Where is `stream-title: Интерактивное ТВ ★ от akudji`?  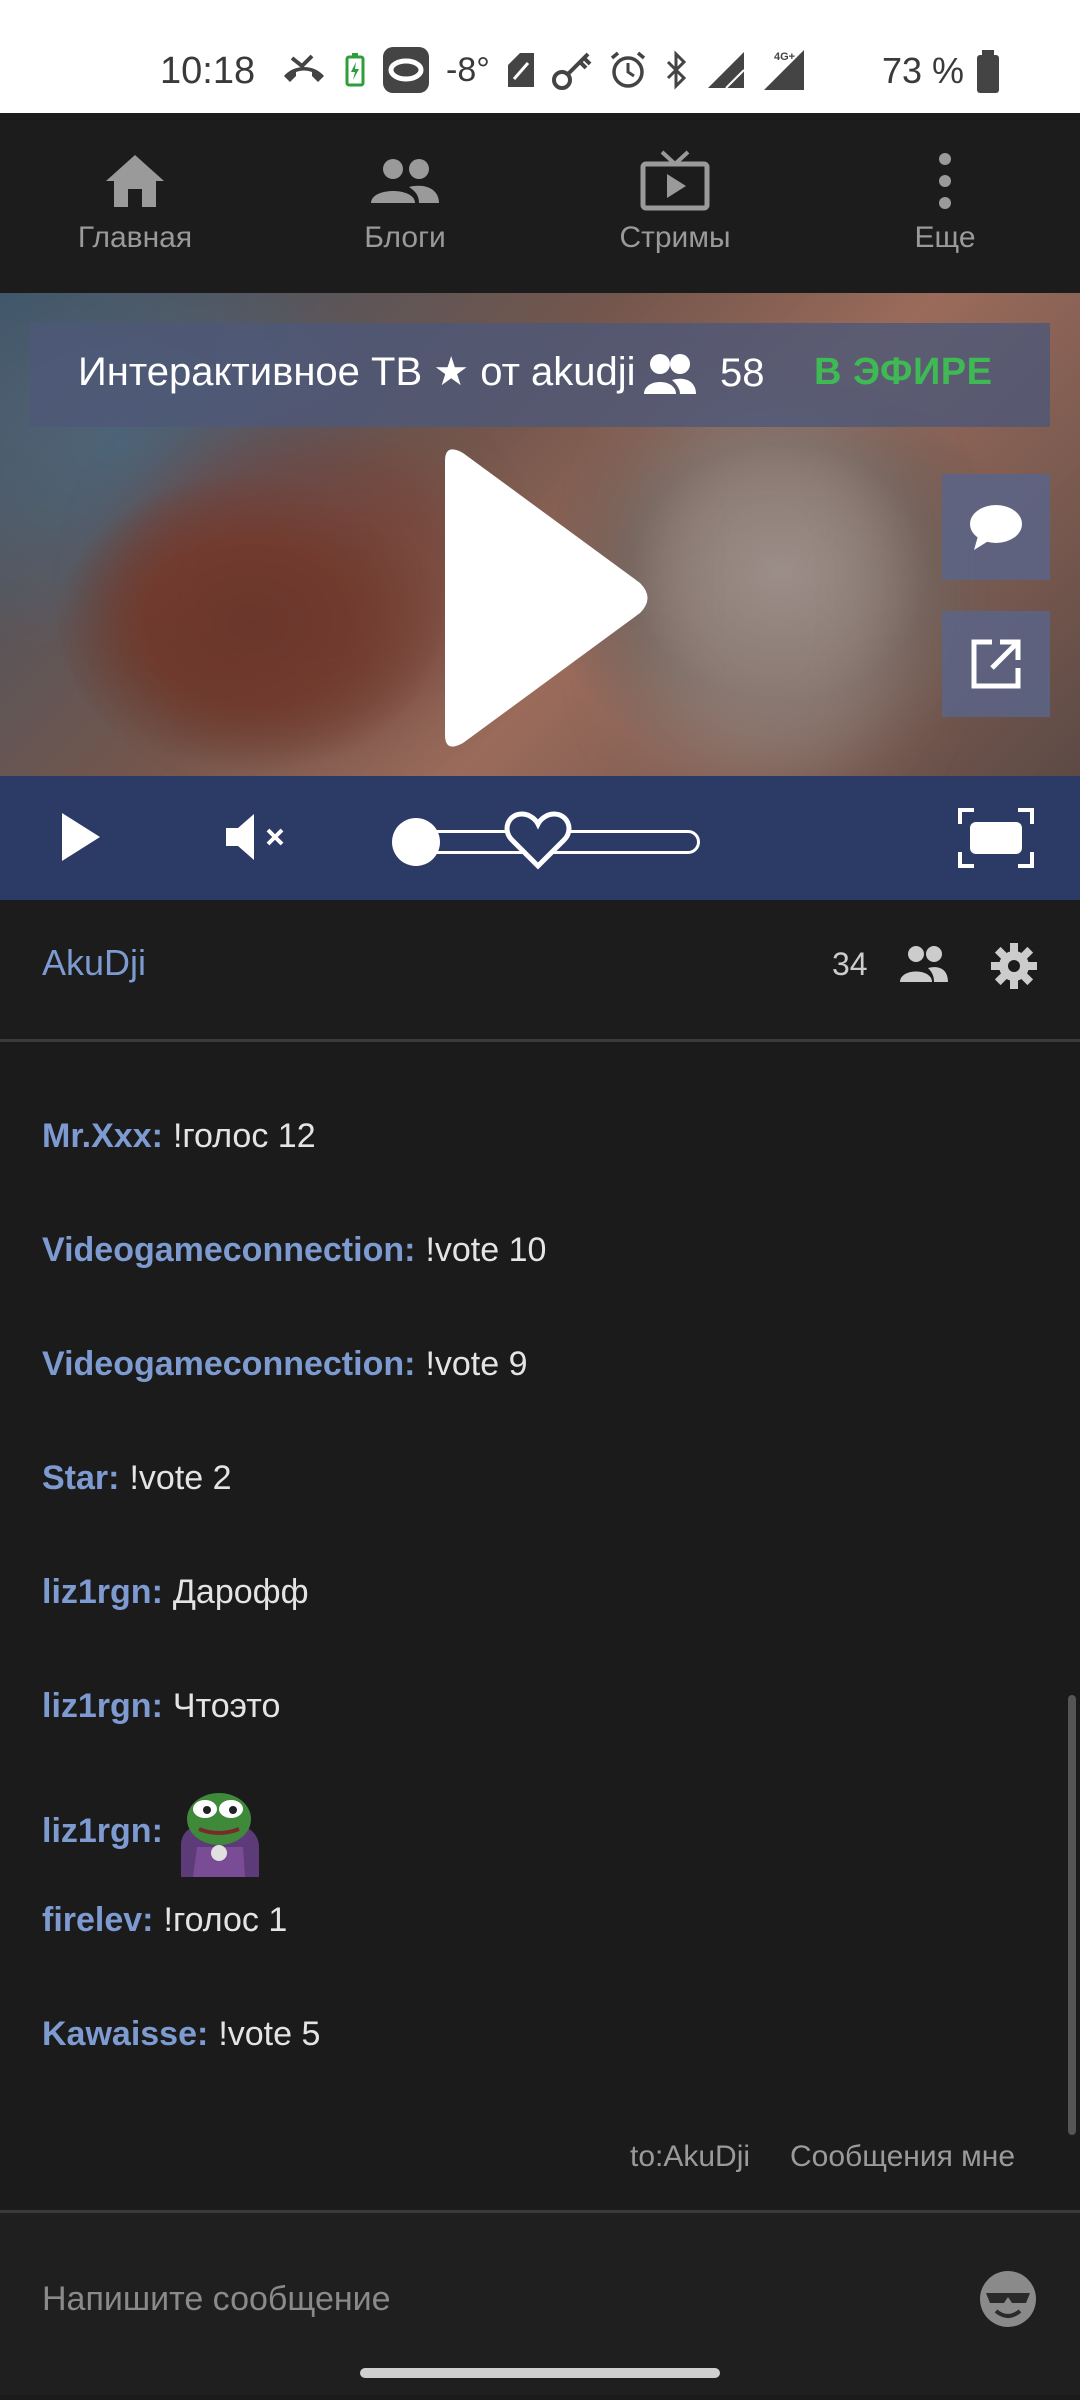 stream-title: Интерактивное ТВ ★ от akudji is located at coordinates (357, 372).